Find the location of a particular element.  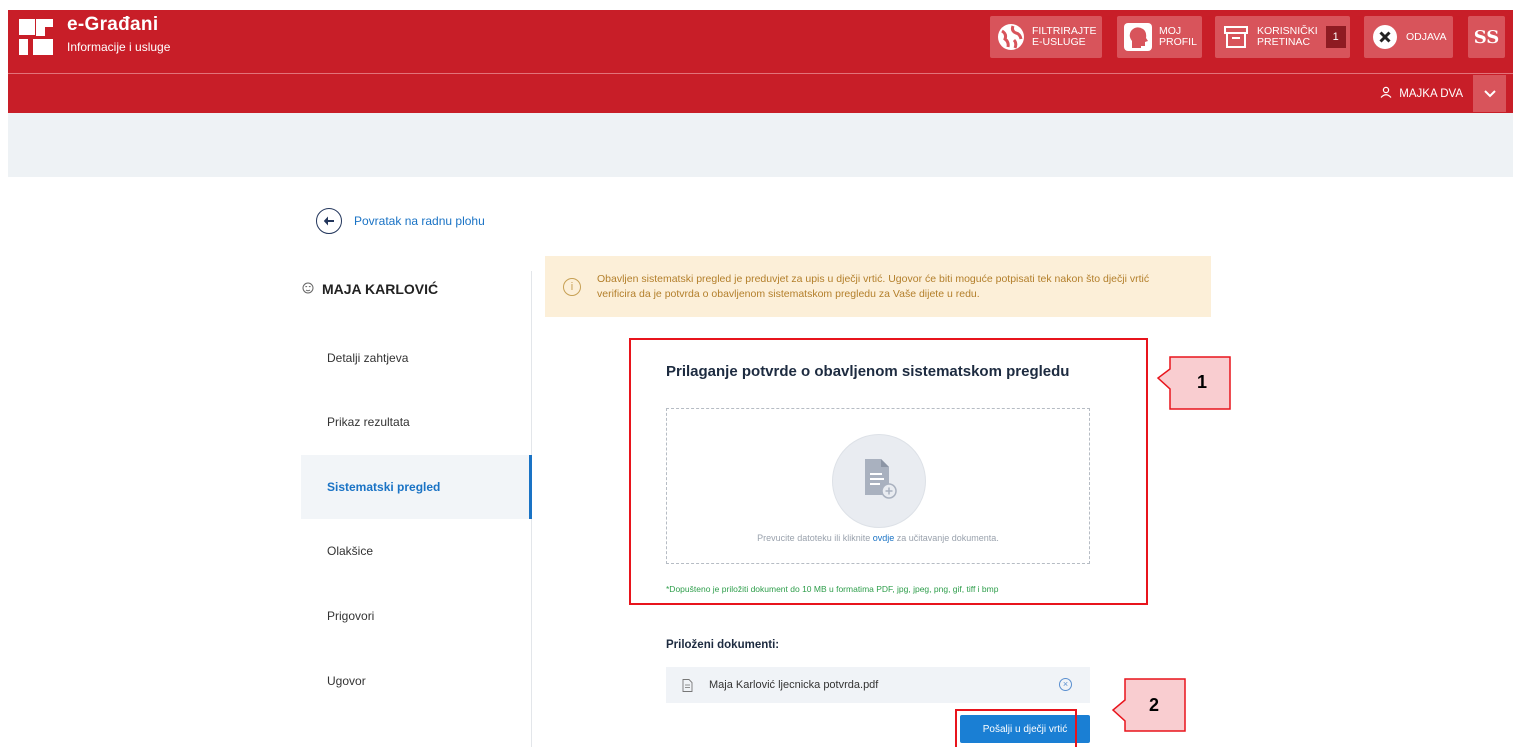

back-to-dashboard-link: Povratak na radnu plohu is located at coordinates (400, 221).